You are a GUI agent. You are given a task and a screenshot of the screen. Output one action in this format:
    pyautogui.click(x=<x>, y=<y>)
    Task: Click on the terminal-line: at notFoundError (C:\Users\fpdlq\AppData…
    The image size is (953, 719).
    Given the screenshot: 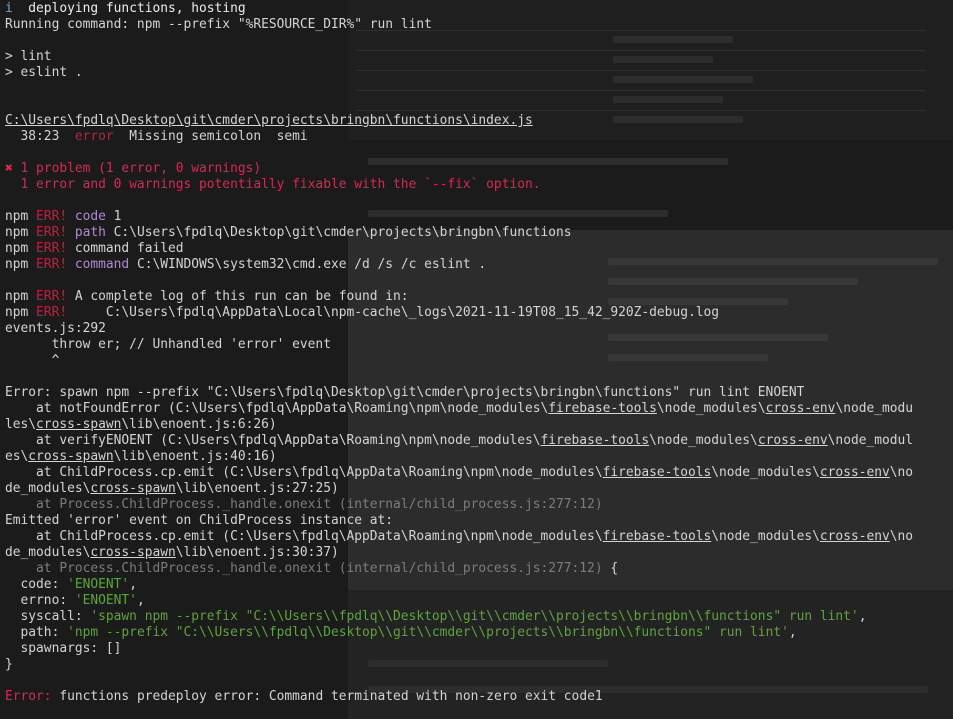 What is the action you would take?
    pyautogui.click(x=459, y=409)
    